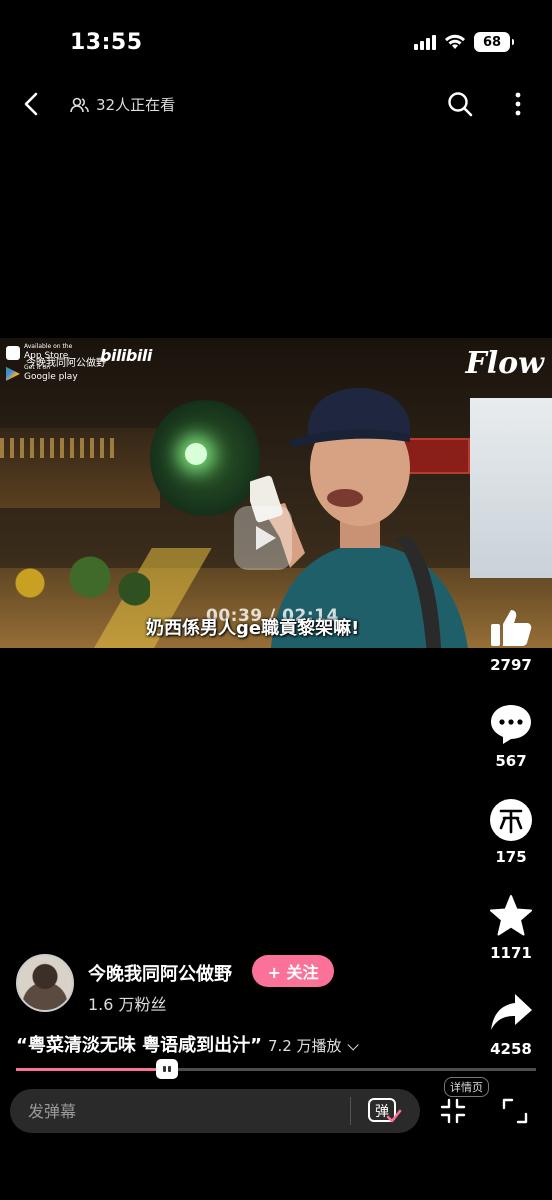 This screenshot has width=552, height=1200. What do you see at coordinates (304, 1046) in the screenshot?
I see `play-count: 7.2 万播放` at bounding box center [304, 1046].